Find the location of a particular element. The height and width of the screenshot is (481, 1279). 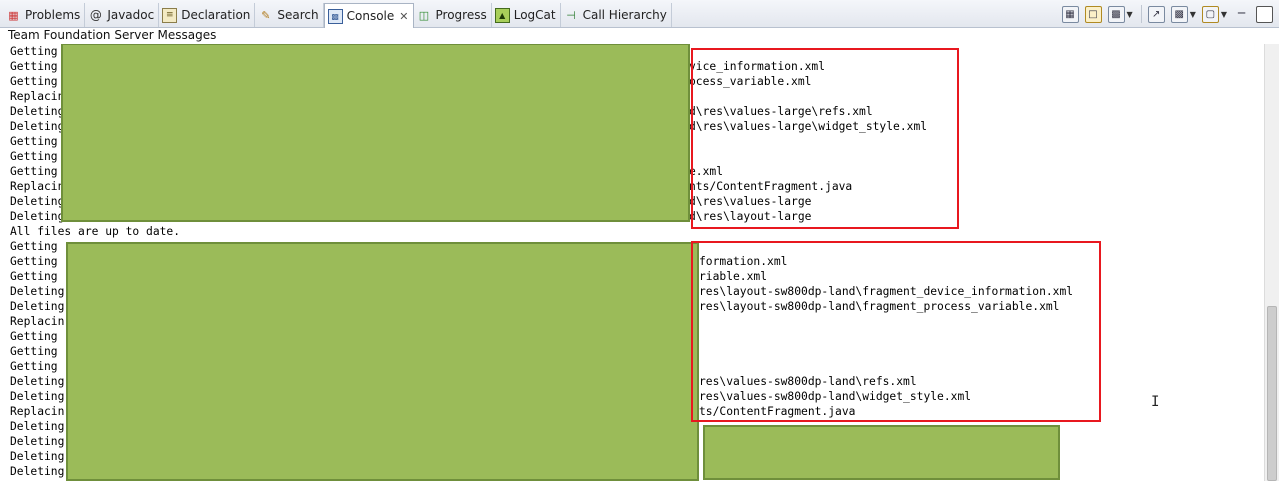

tab-declaration: ≡ Declaration is located at coordinates (207, 15).